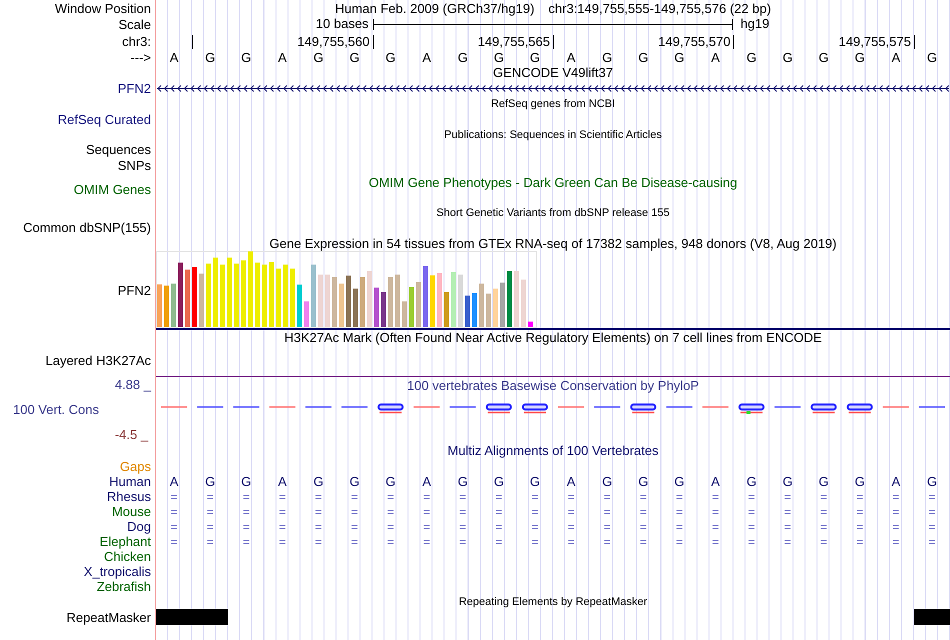  I want to click on track-label: Chicken, so click(127, 556).